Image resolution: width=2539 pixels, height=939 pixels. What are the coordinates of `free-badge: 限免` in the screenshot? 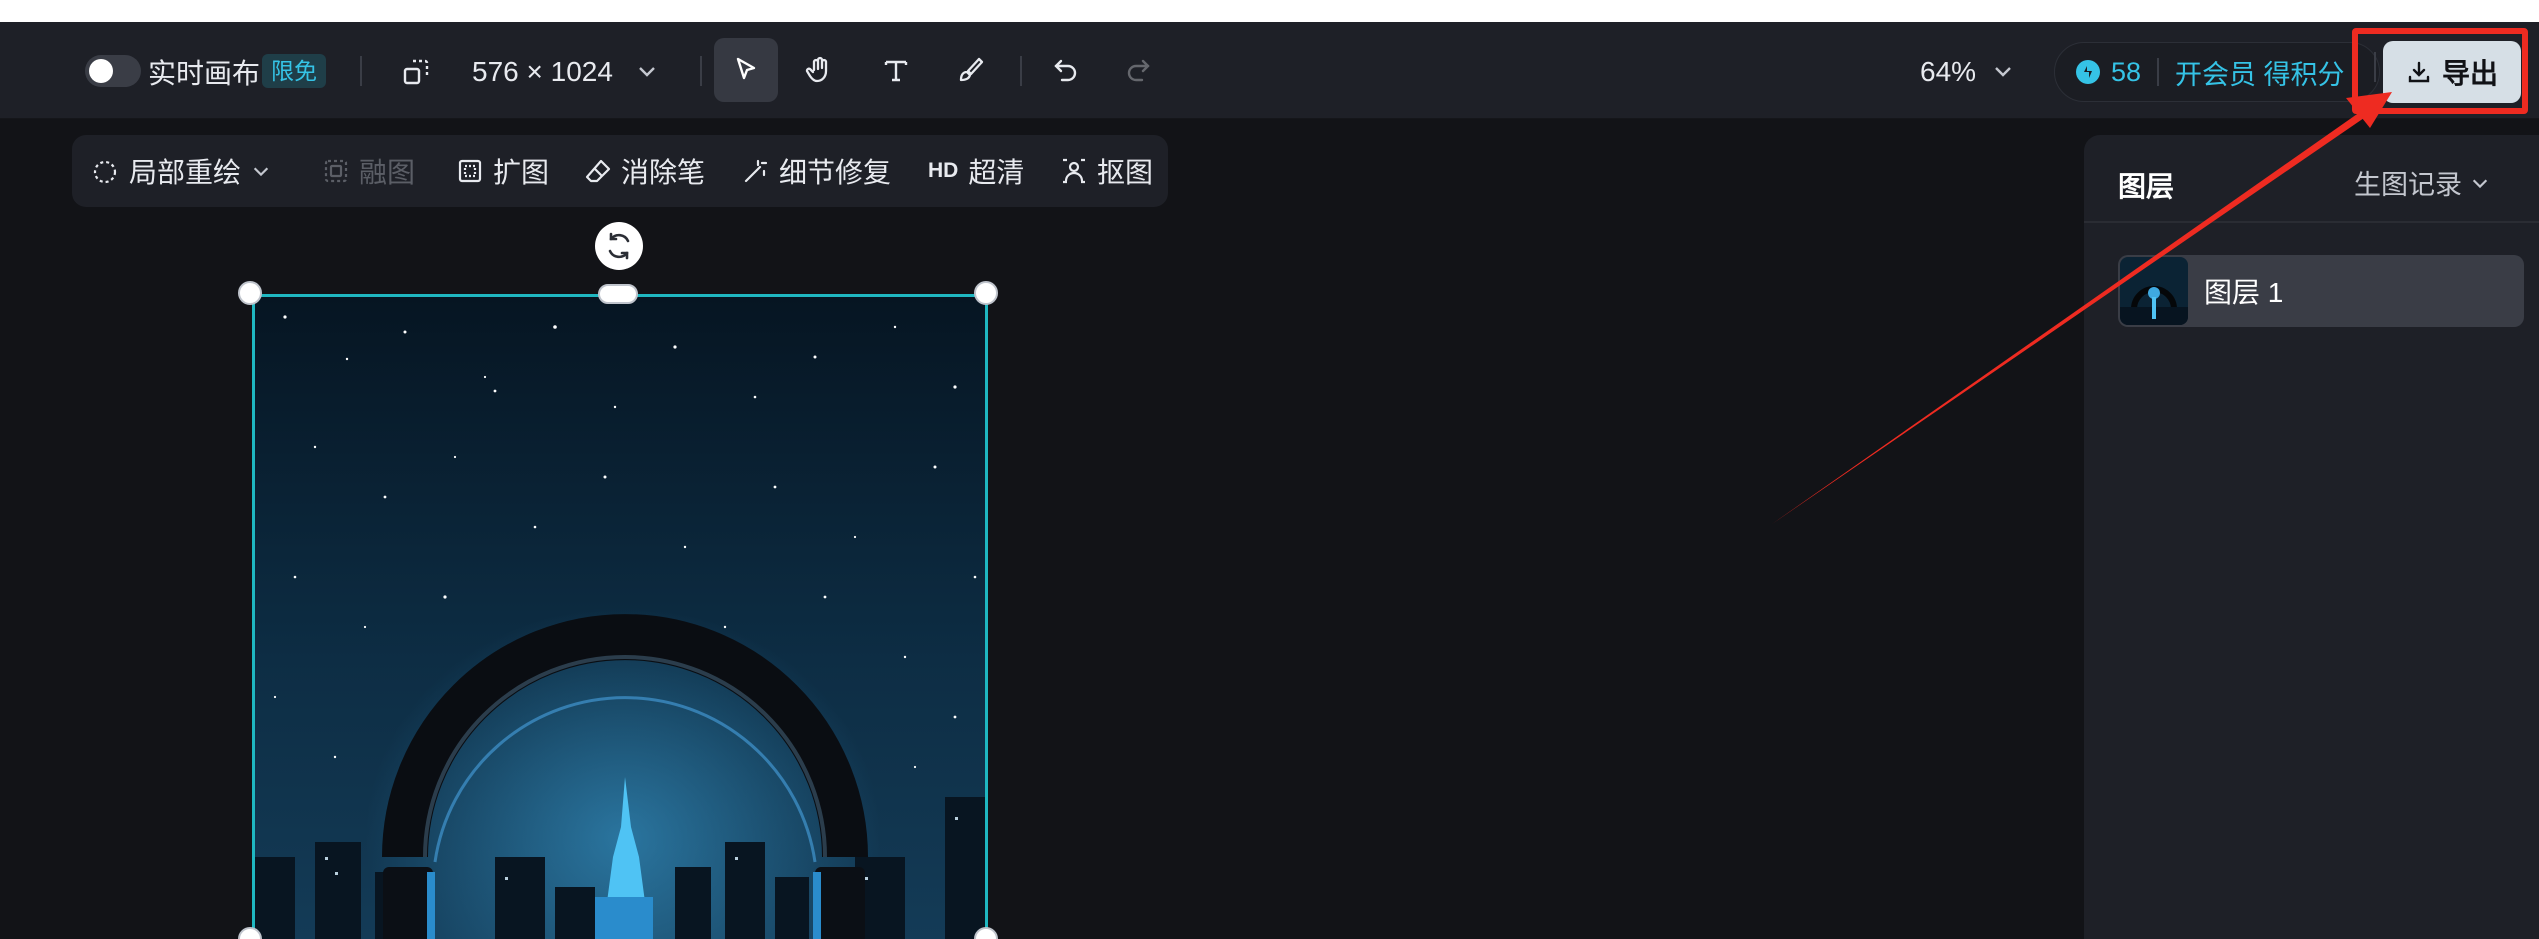 It's located at (294, 71).